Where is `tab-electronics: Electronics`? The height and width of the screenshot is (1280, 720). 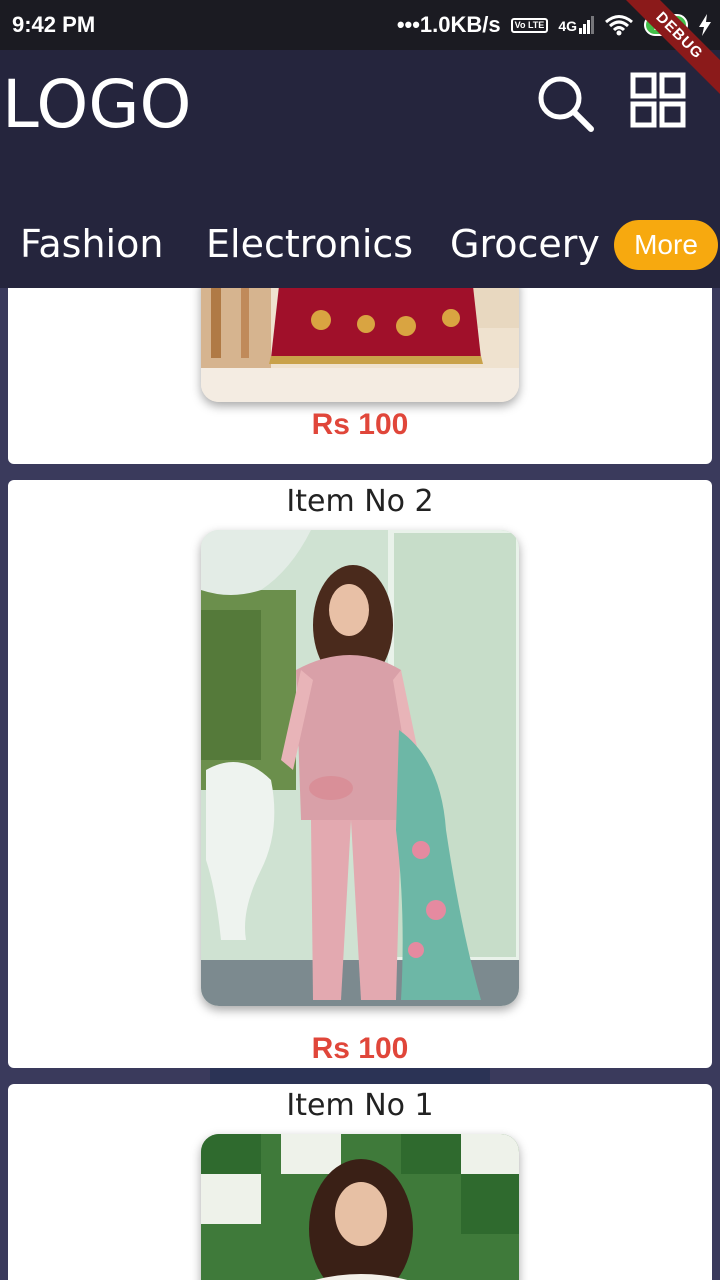 tab-electronics: Electronics is located at coordinates (309, 244).